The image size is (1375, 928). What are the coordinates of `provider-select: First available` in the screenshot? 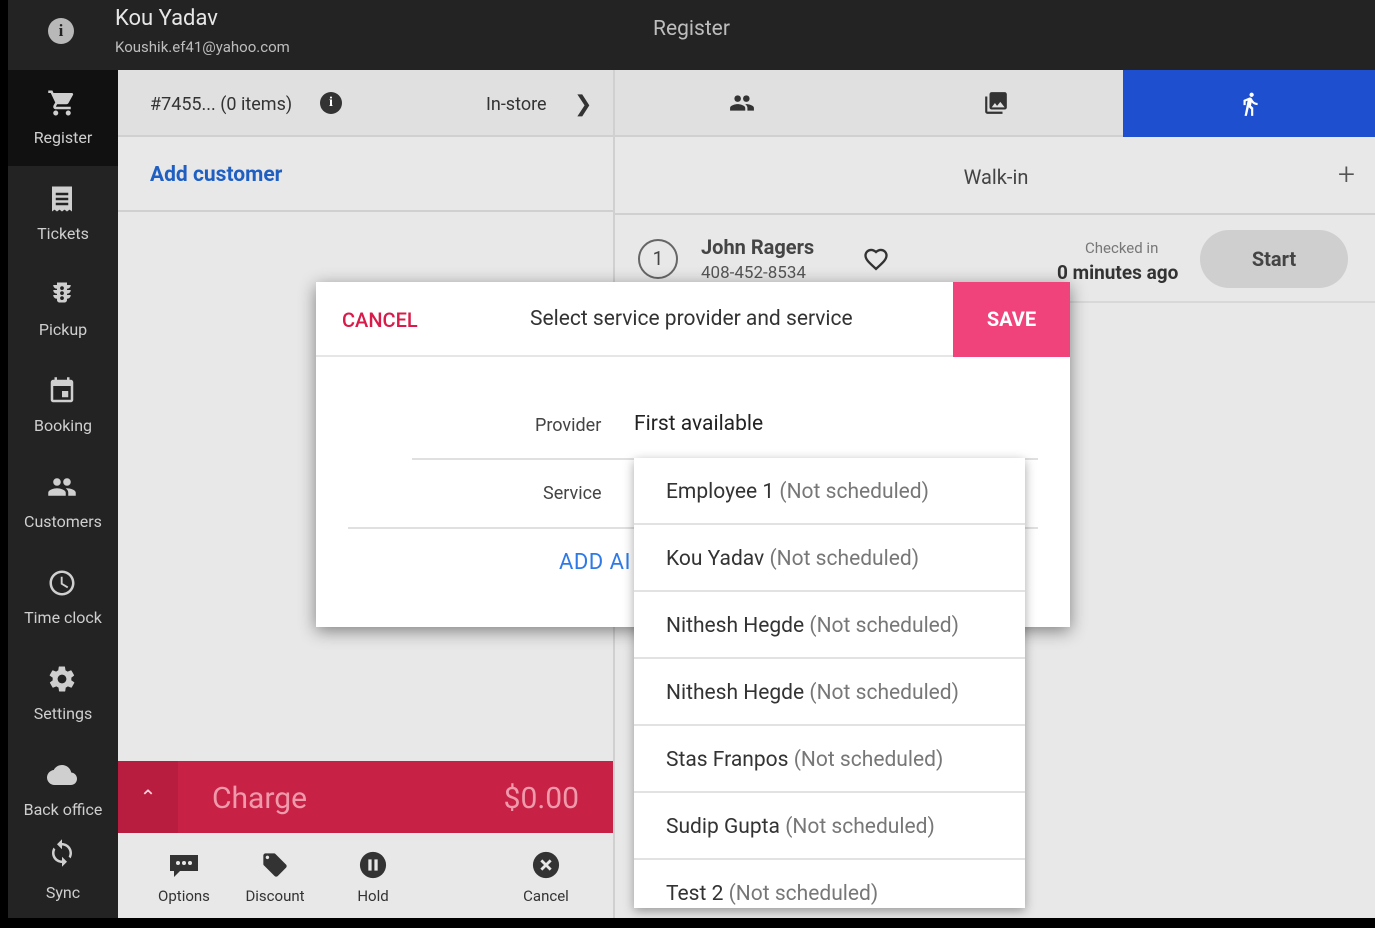 It's located at (698, 424).